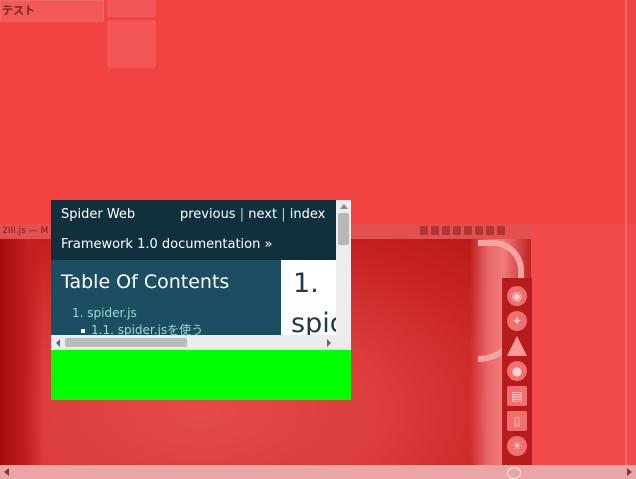 The image size is (636, 479). I want to click on scroll-knob, so click(514, 473).